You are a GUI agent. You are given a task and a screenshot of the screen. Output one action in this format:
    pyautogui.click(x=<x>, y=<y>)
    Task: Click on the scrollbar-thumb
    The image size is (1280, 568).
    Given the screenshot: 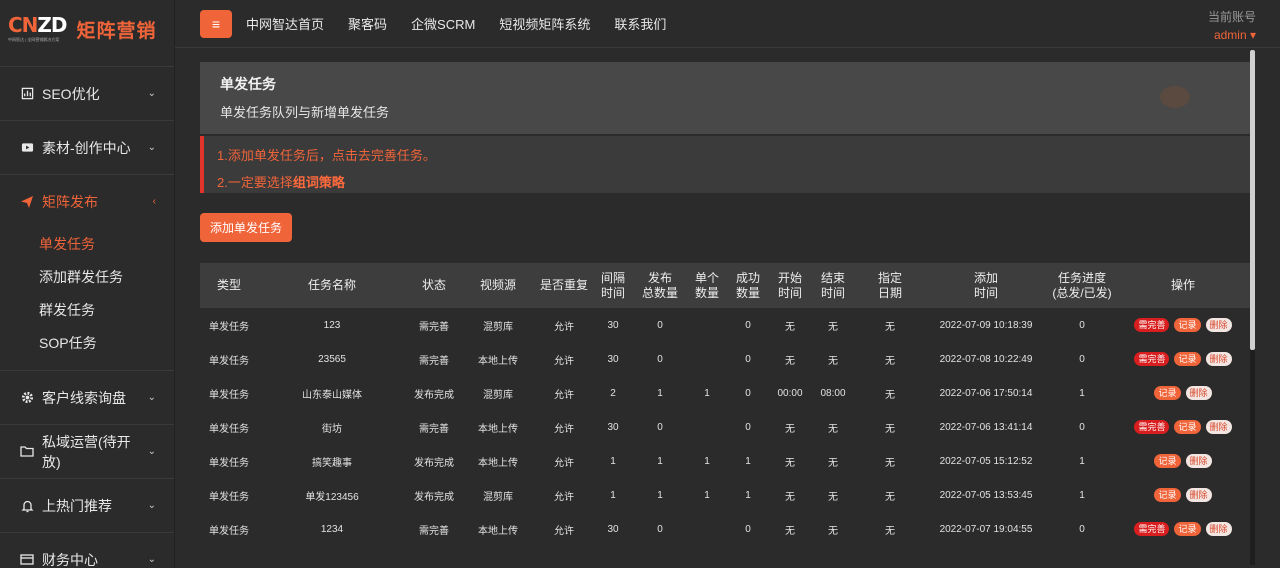 What is the action you would take?
    pyautogui.click(x=1252, y=200)
    